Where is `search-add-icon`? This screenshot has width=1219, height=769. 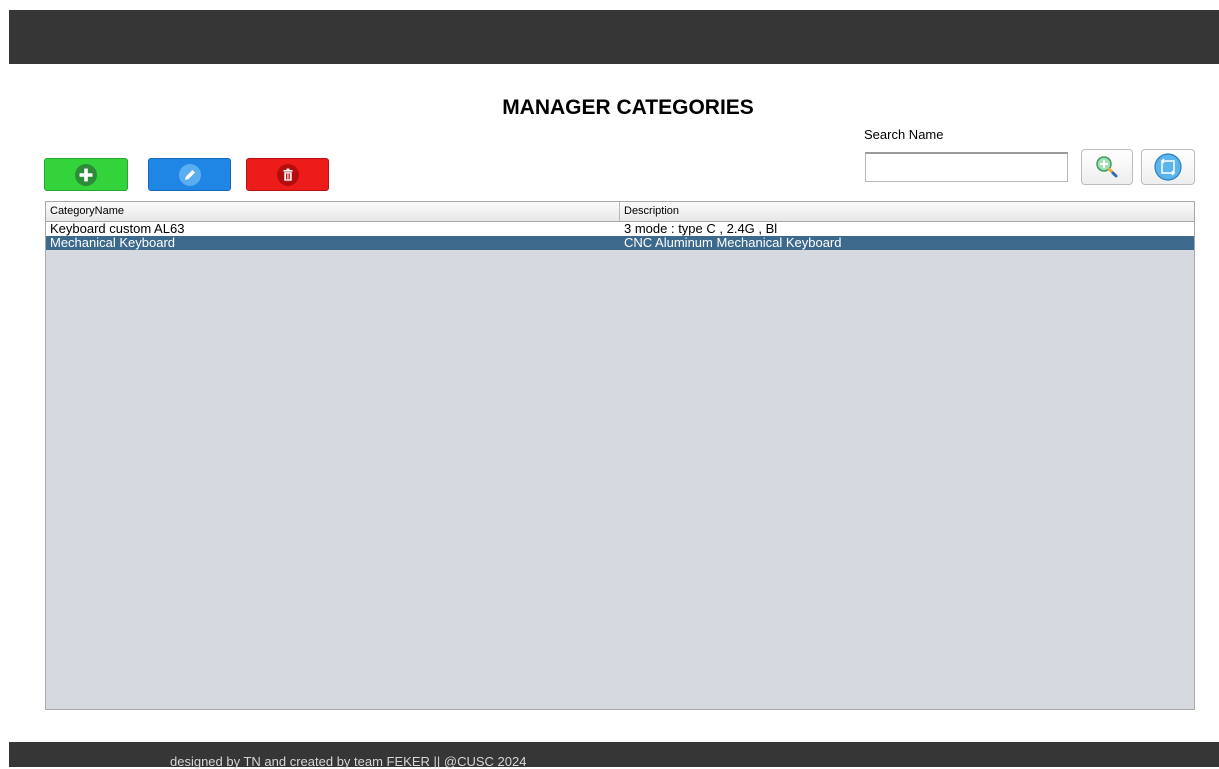
search-add-icon is located at coordinates (1107, 167).